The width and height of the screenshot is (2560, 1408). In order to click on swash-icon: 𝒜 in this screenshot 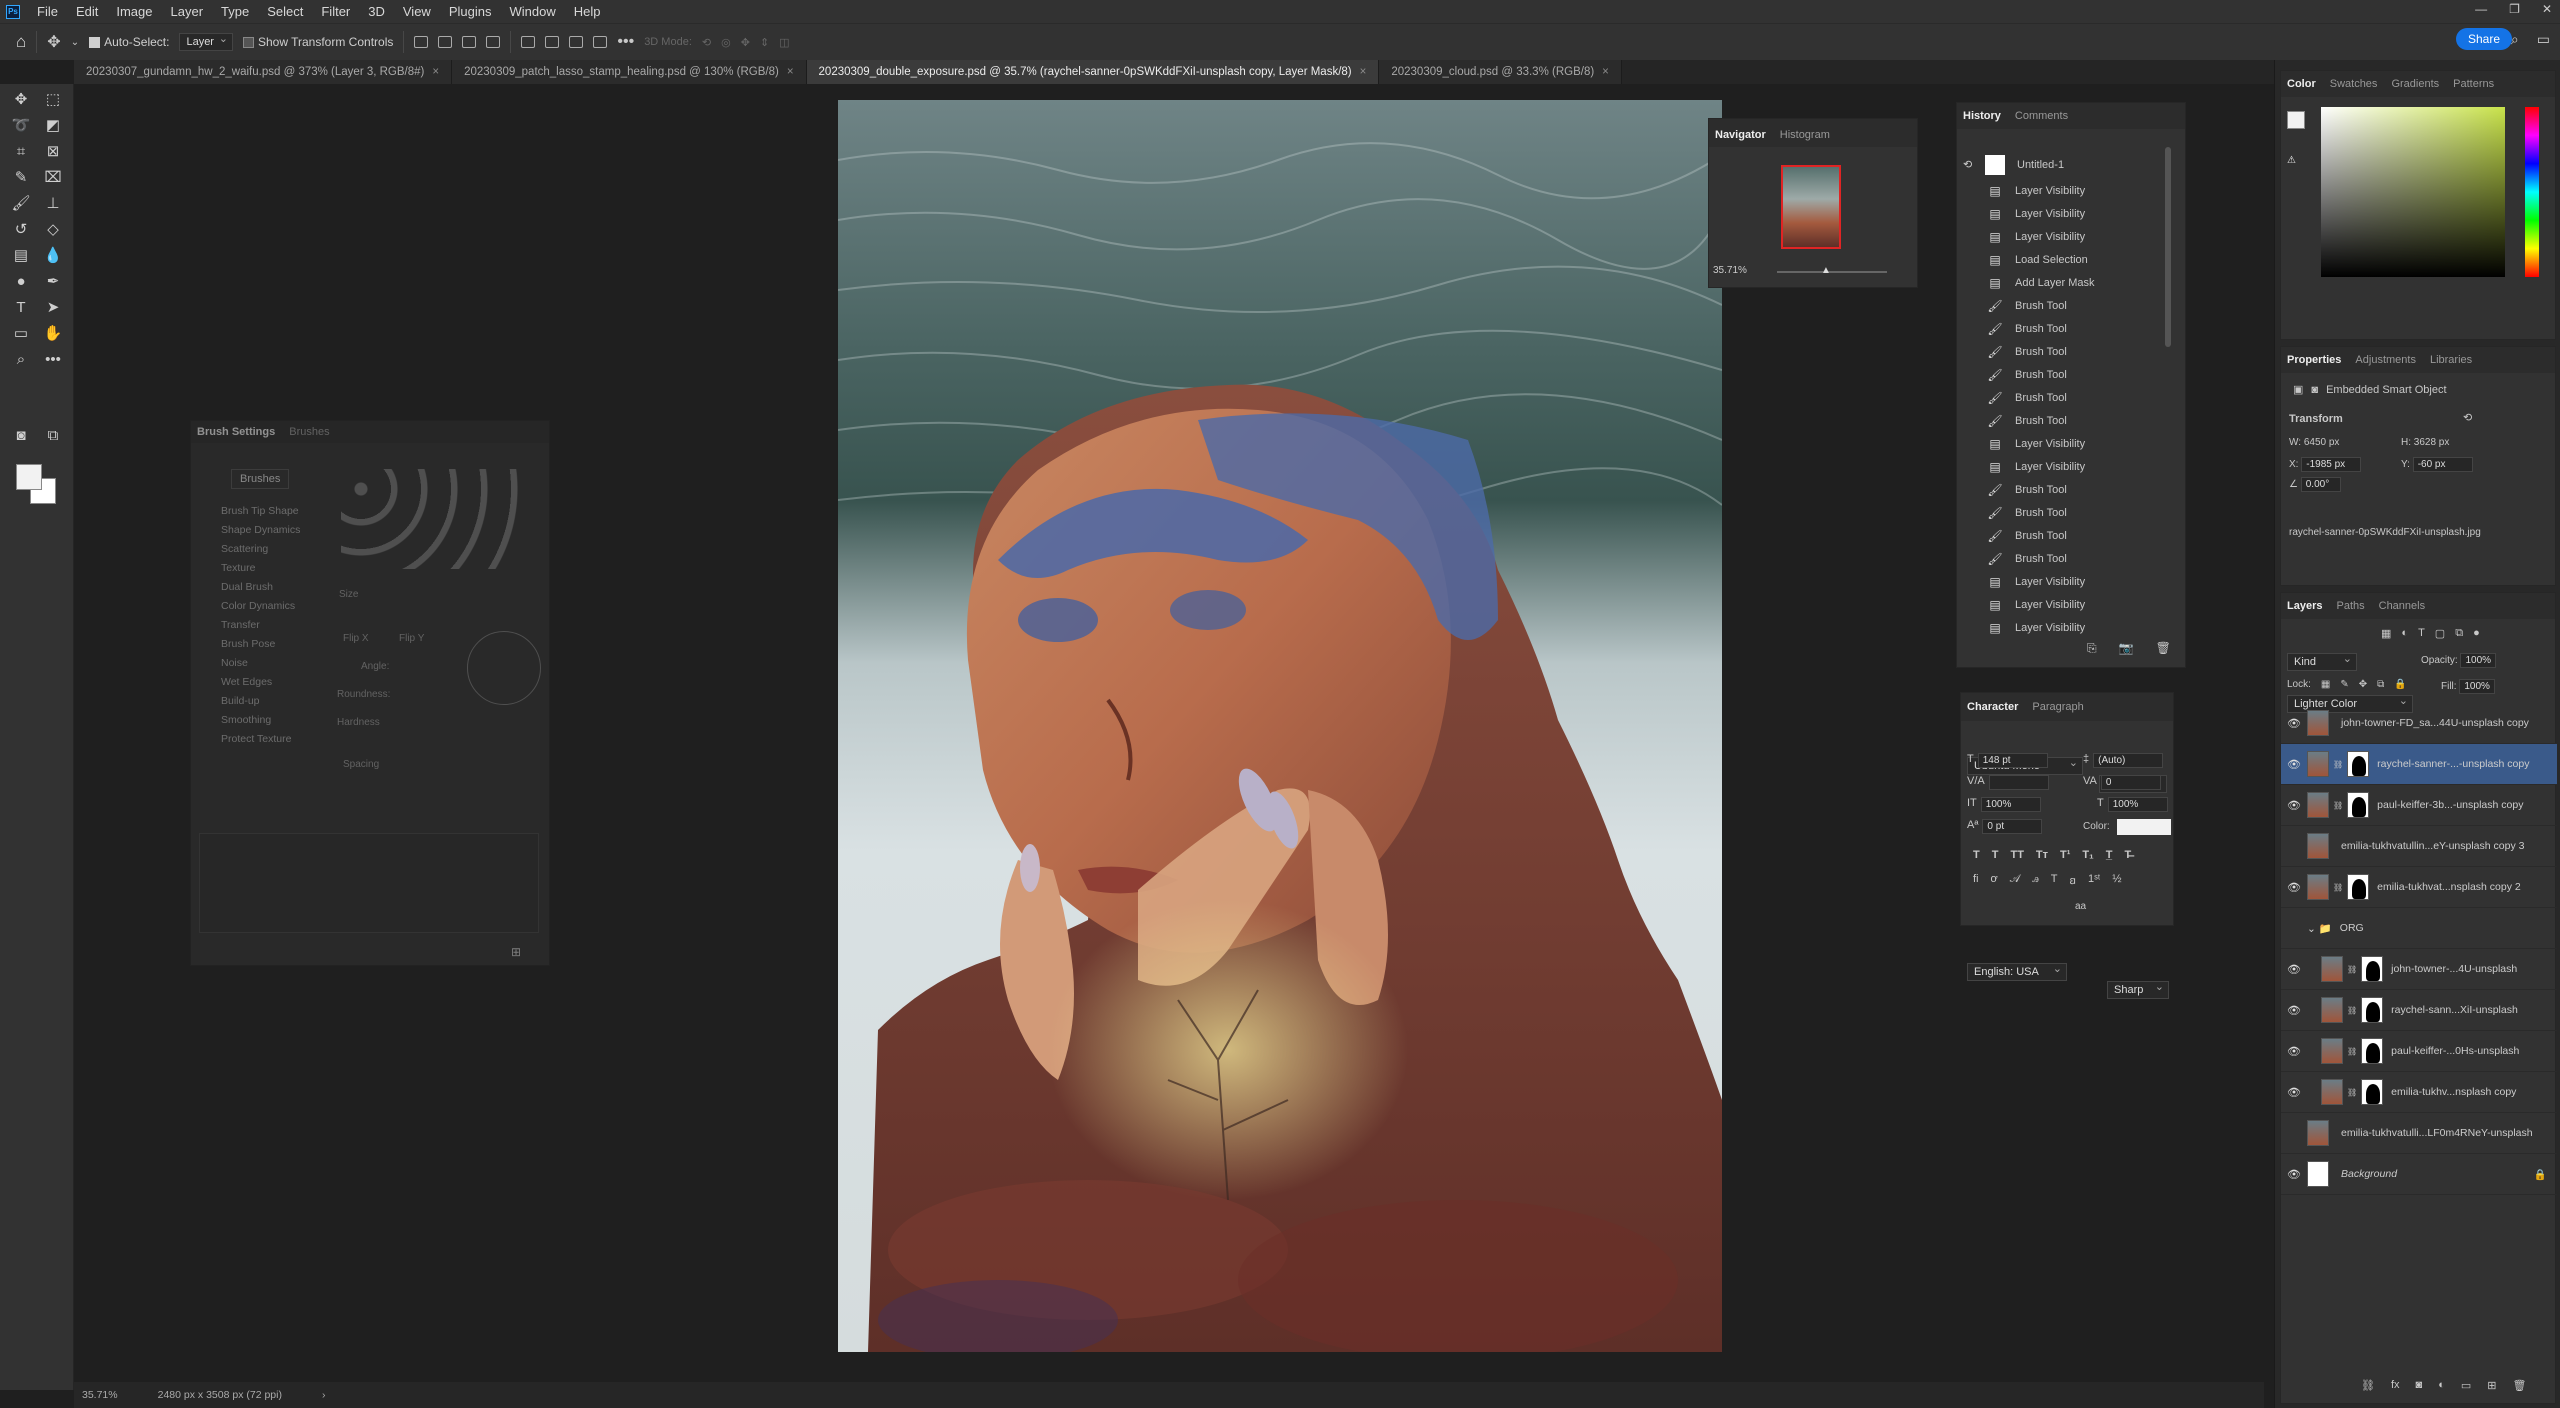, I will do `click(2015, 880)`.